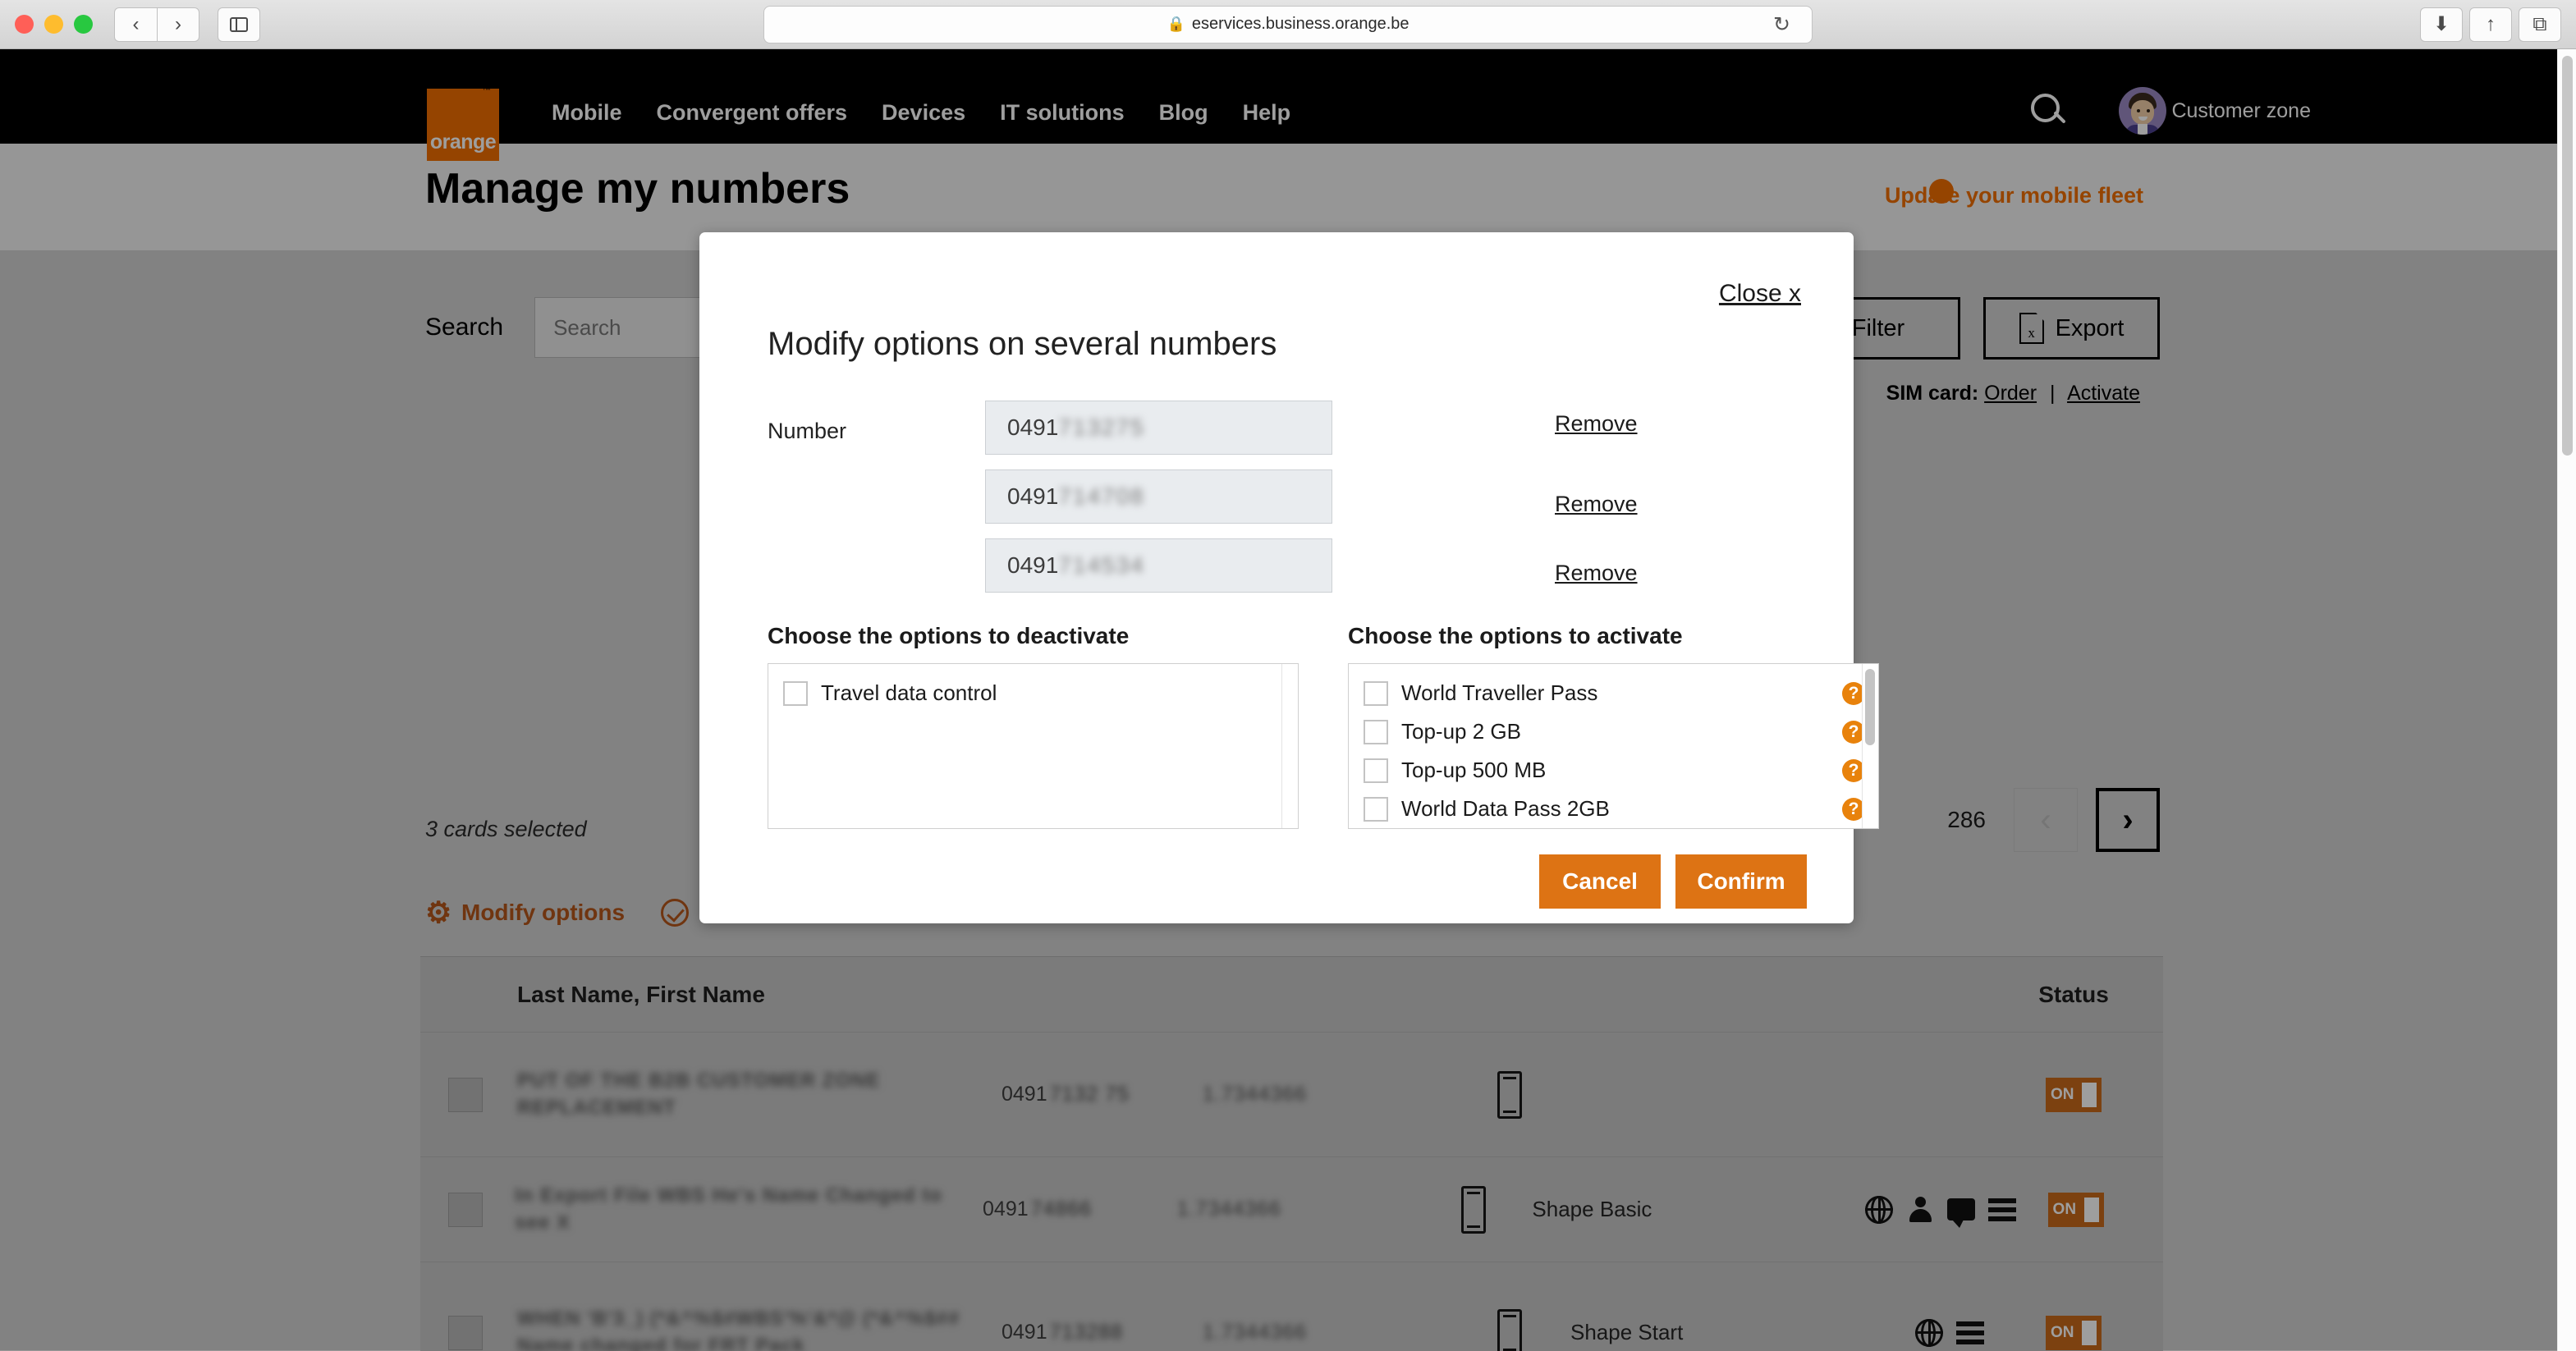 This screenshot has width=2576, height=1351. What do you see at coordinates (2441, 25) in the screenshot?
I see `download-icon: ⬇` at bounding box center [2441, 25].